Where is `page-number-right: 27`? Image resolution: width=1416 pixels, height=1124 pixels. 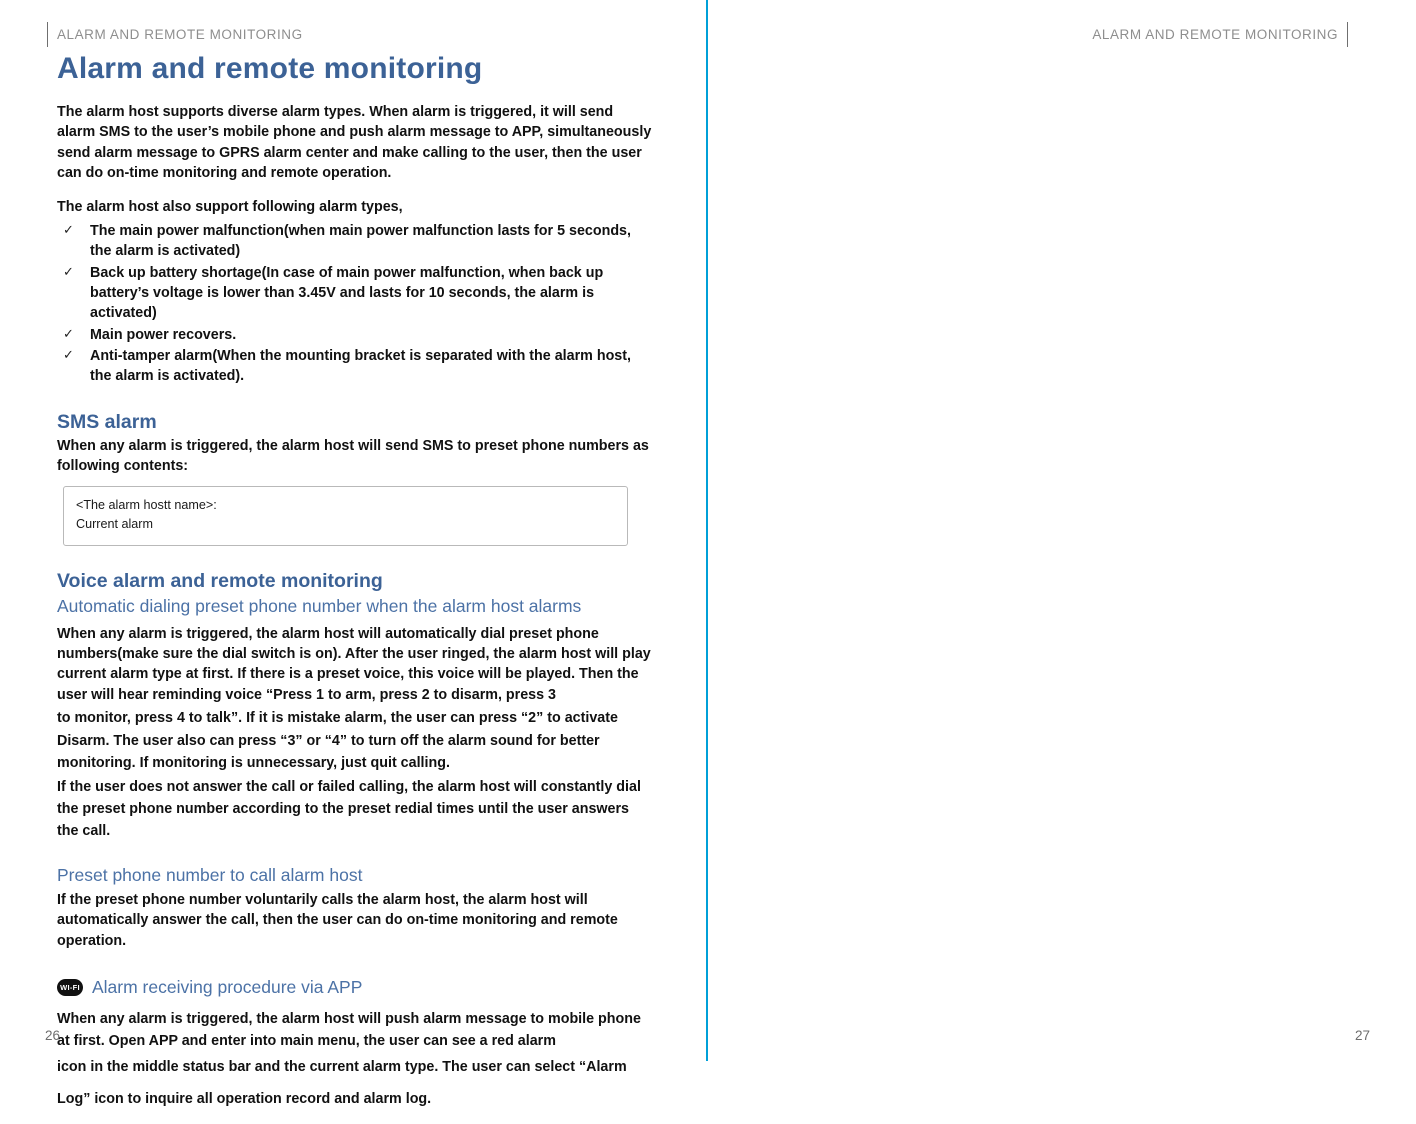
page-number-right: 27 is located at coordinates (1362, 1035).